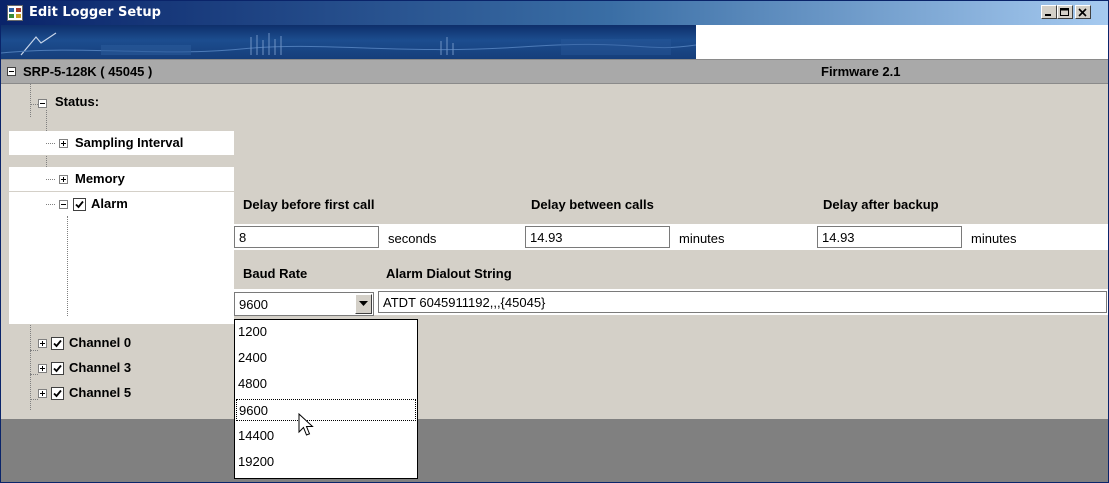  What do you see at coordinates (57, 343) in the screenshot?
I see `channel-0-checkbox` at bounding box center [57, 343].